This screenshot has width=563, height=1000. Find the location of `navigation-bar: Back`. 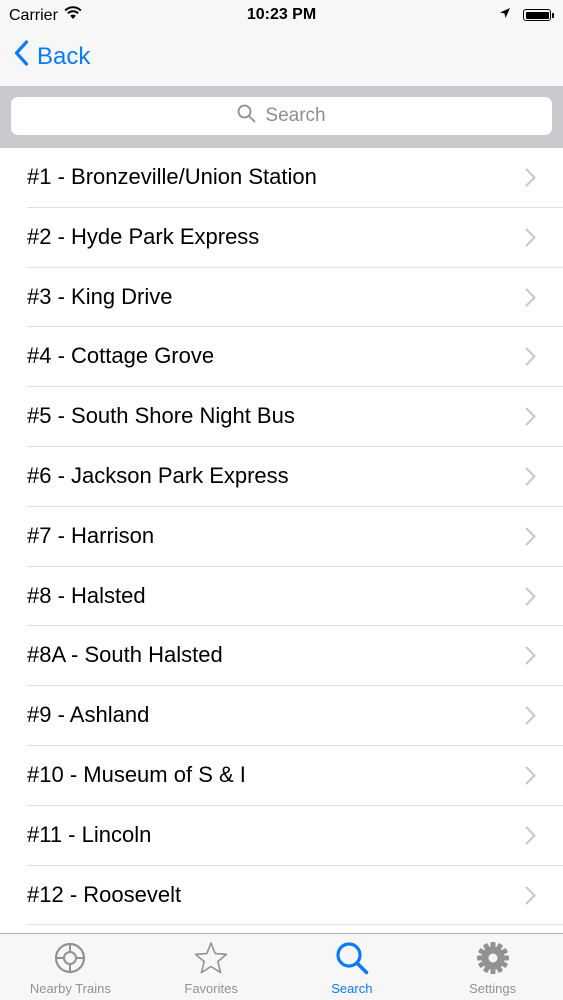

navigation-bar: Back is located at coordinates (281, 58).